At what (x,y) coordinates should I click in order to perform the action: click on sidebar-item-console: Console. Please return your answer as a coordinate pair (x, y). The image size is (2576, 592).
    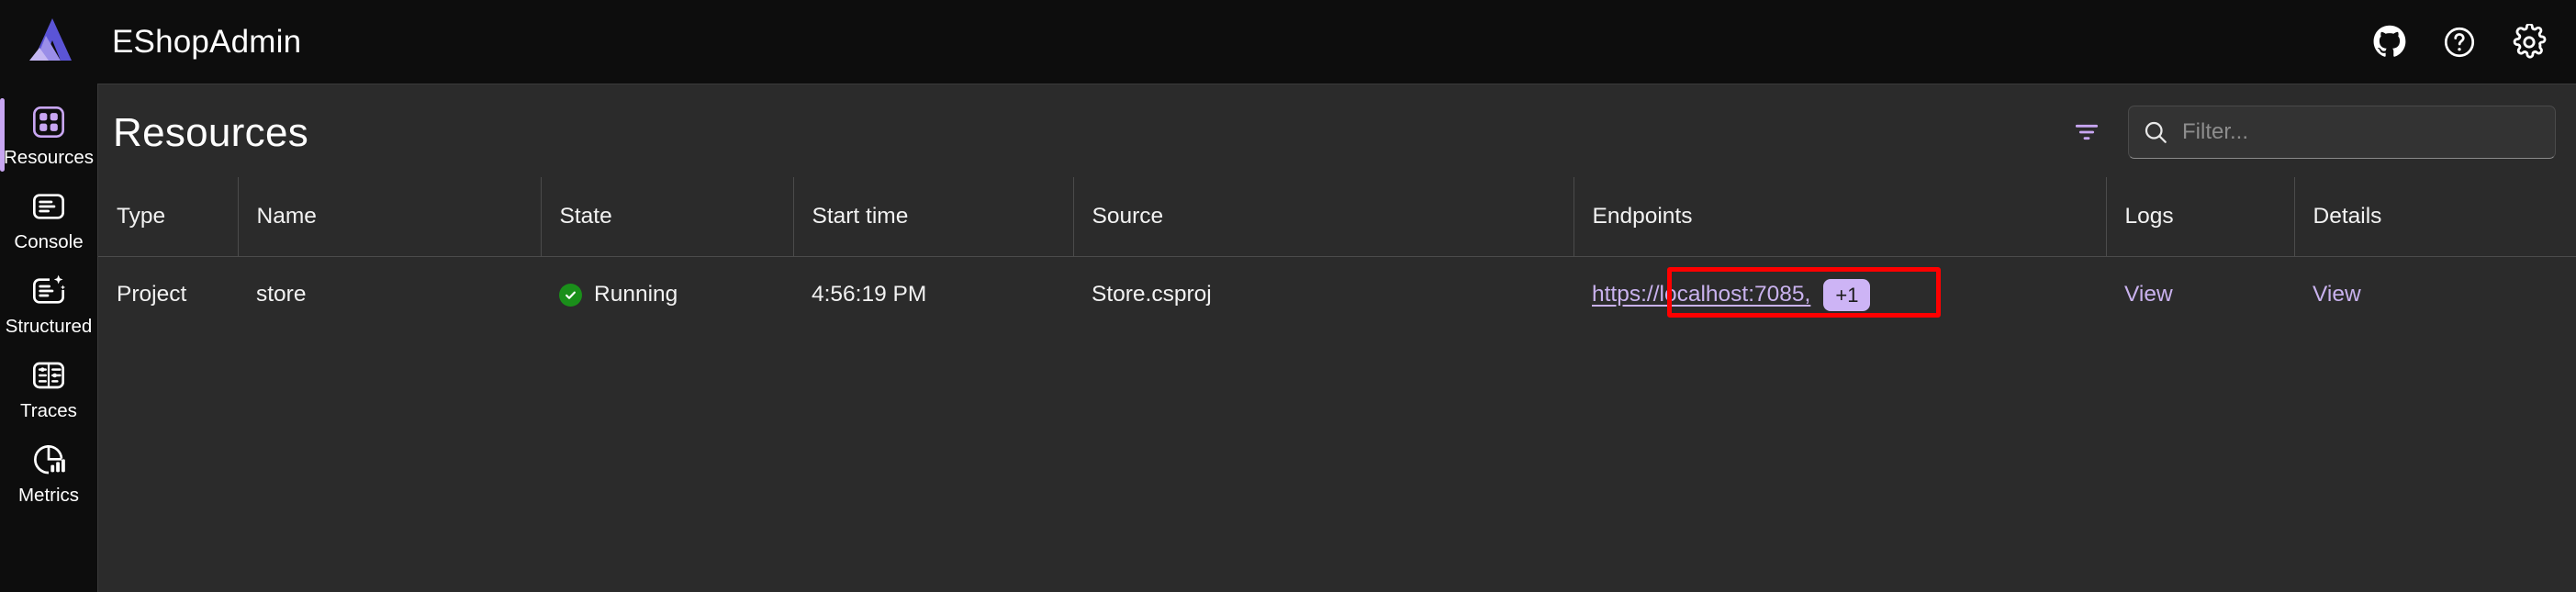
    Looking at the image, I should click on (48, 219).